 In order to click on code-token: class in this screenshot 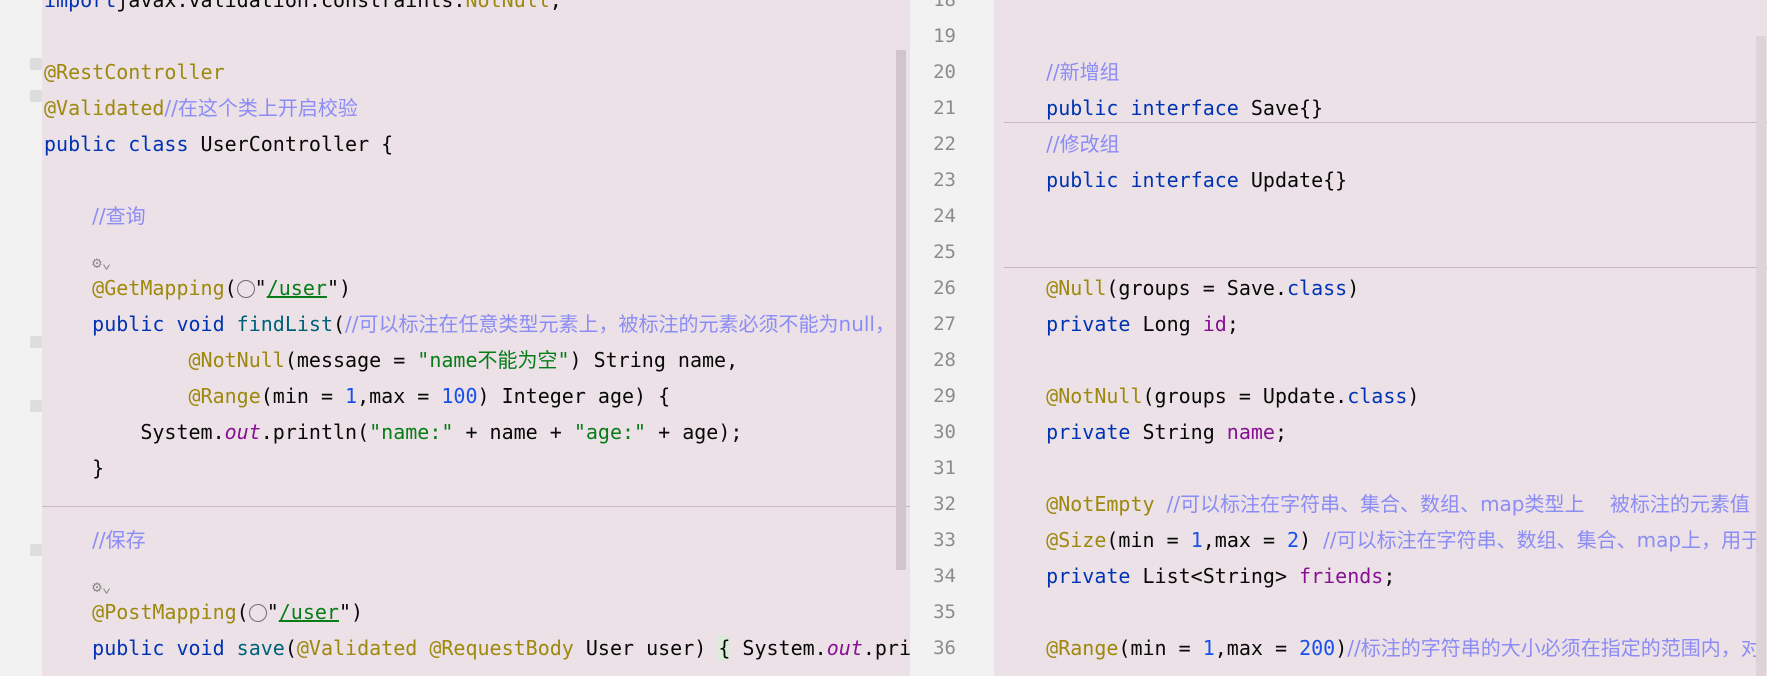, I will do `click(1377, 396)`.